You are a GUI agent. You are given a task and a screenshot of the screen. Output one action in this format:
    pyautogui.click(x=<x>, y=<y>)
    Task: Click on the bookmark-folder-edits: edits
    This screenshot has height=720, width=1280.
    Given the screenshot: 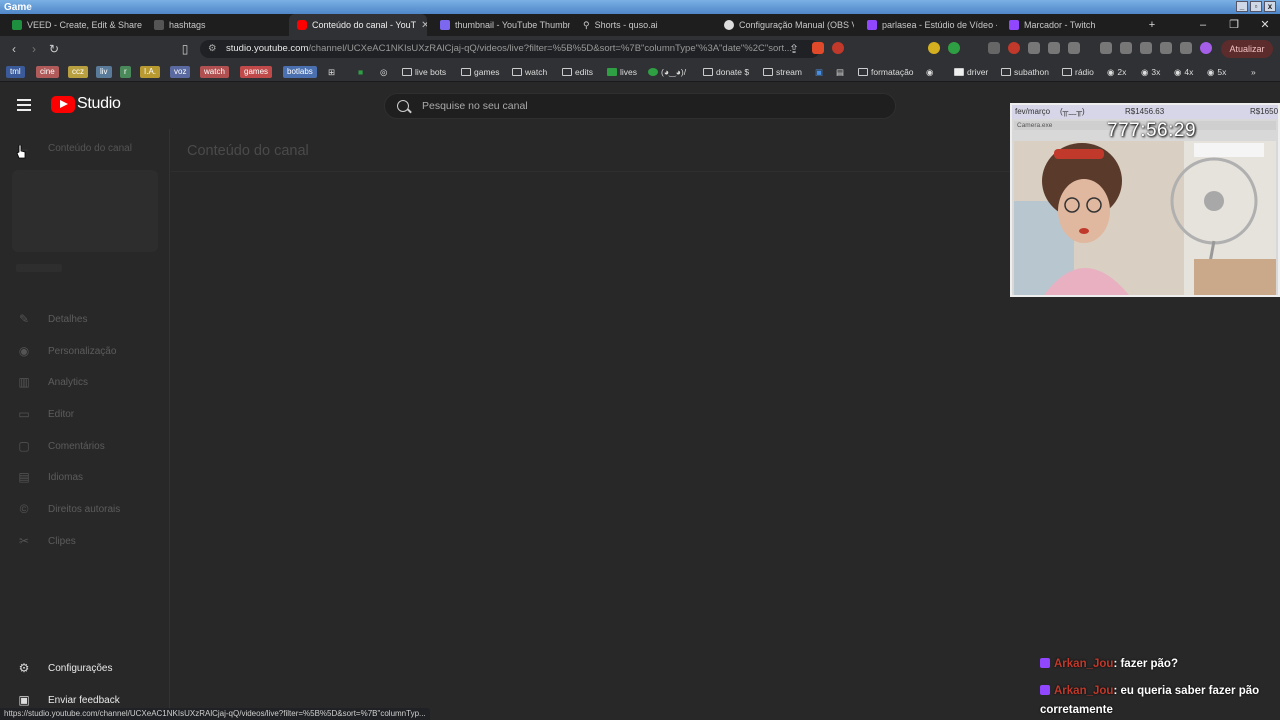 What is the action you would take?
    pyautogui.click(x=577, y=72)
    